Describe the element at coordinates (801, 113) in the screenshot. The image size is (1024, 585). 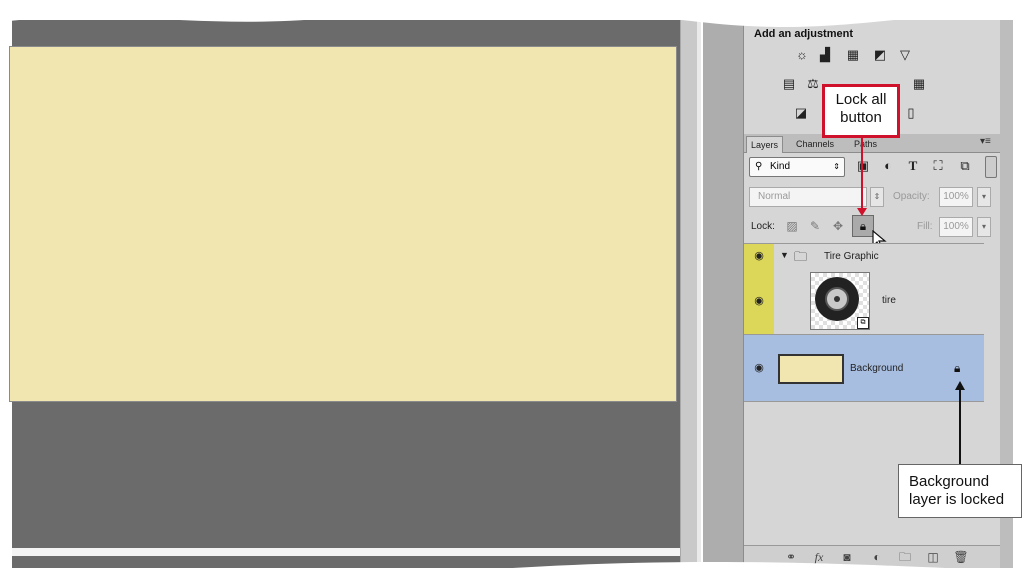
I see `invert-icon: ◪` at that location.